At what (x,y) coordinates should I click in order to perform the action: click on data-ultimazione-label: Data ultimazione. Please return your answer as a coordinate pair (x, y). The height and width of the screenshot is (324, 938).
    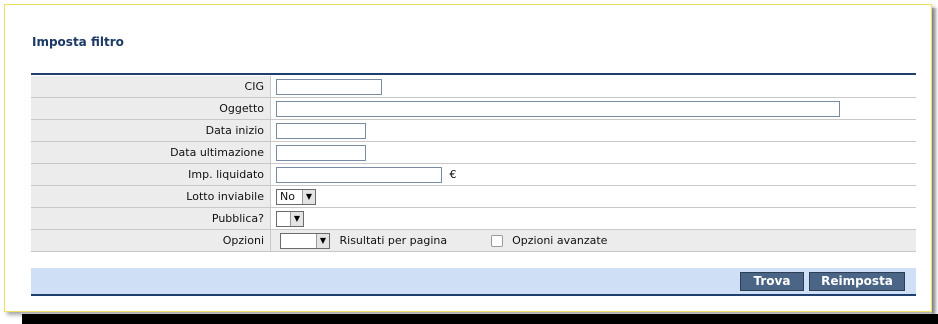
    Looking at the image, I should click on (151, 152).